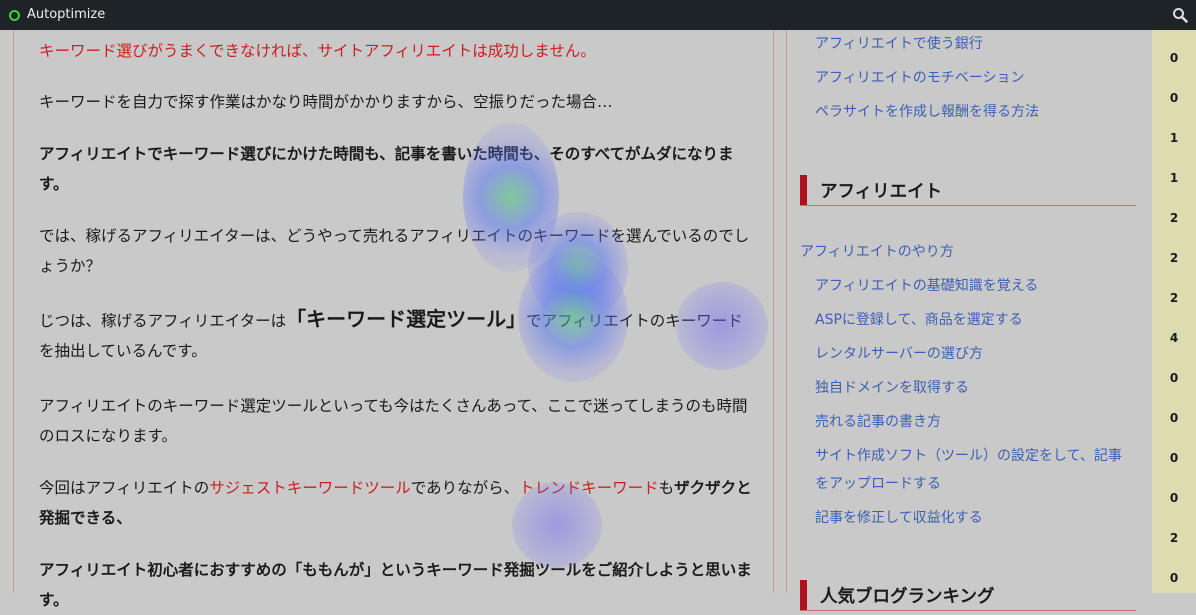  I want to click on sidebar-divider, so click(786, 311).